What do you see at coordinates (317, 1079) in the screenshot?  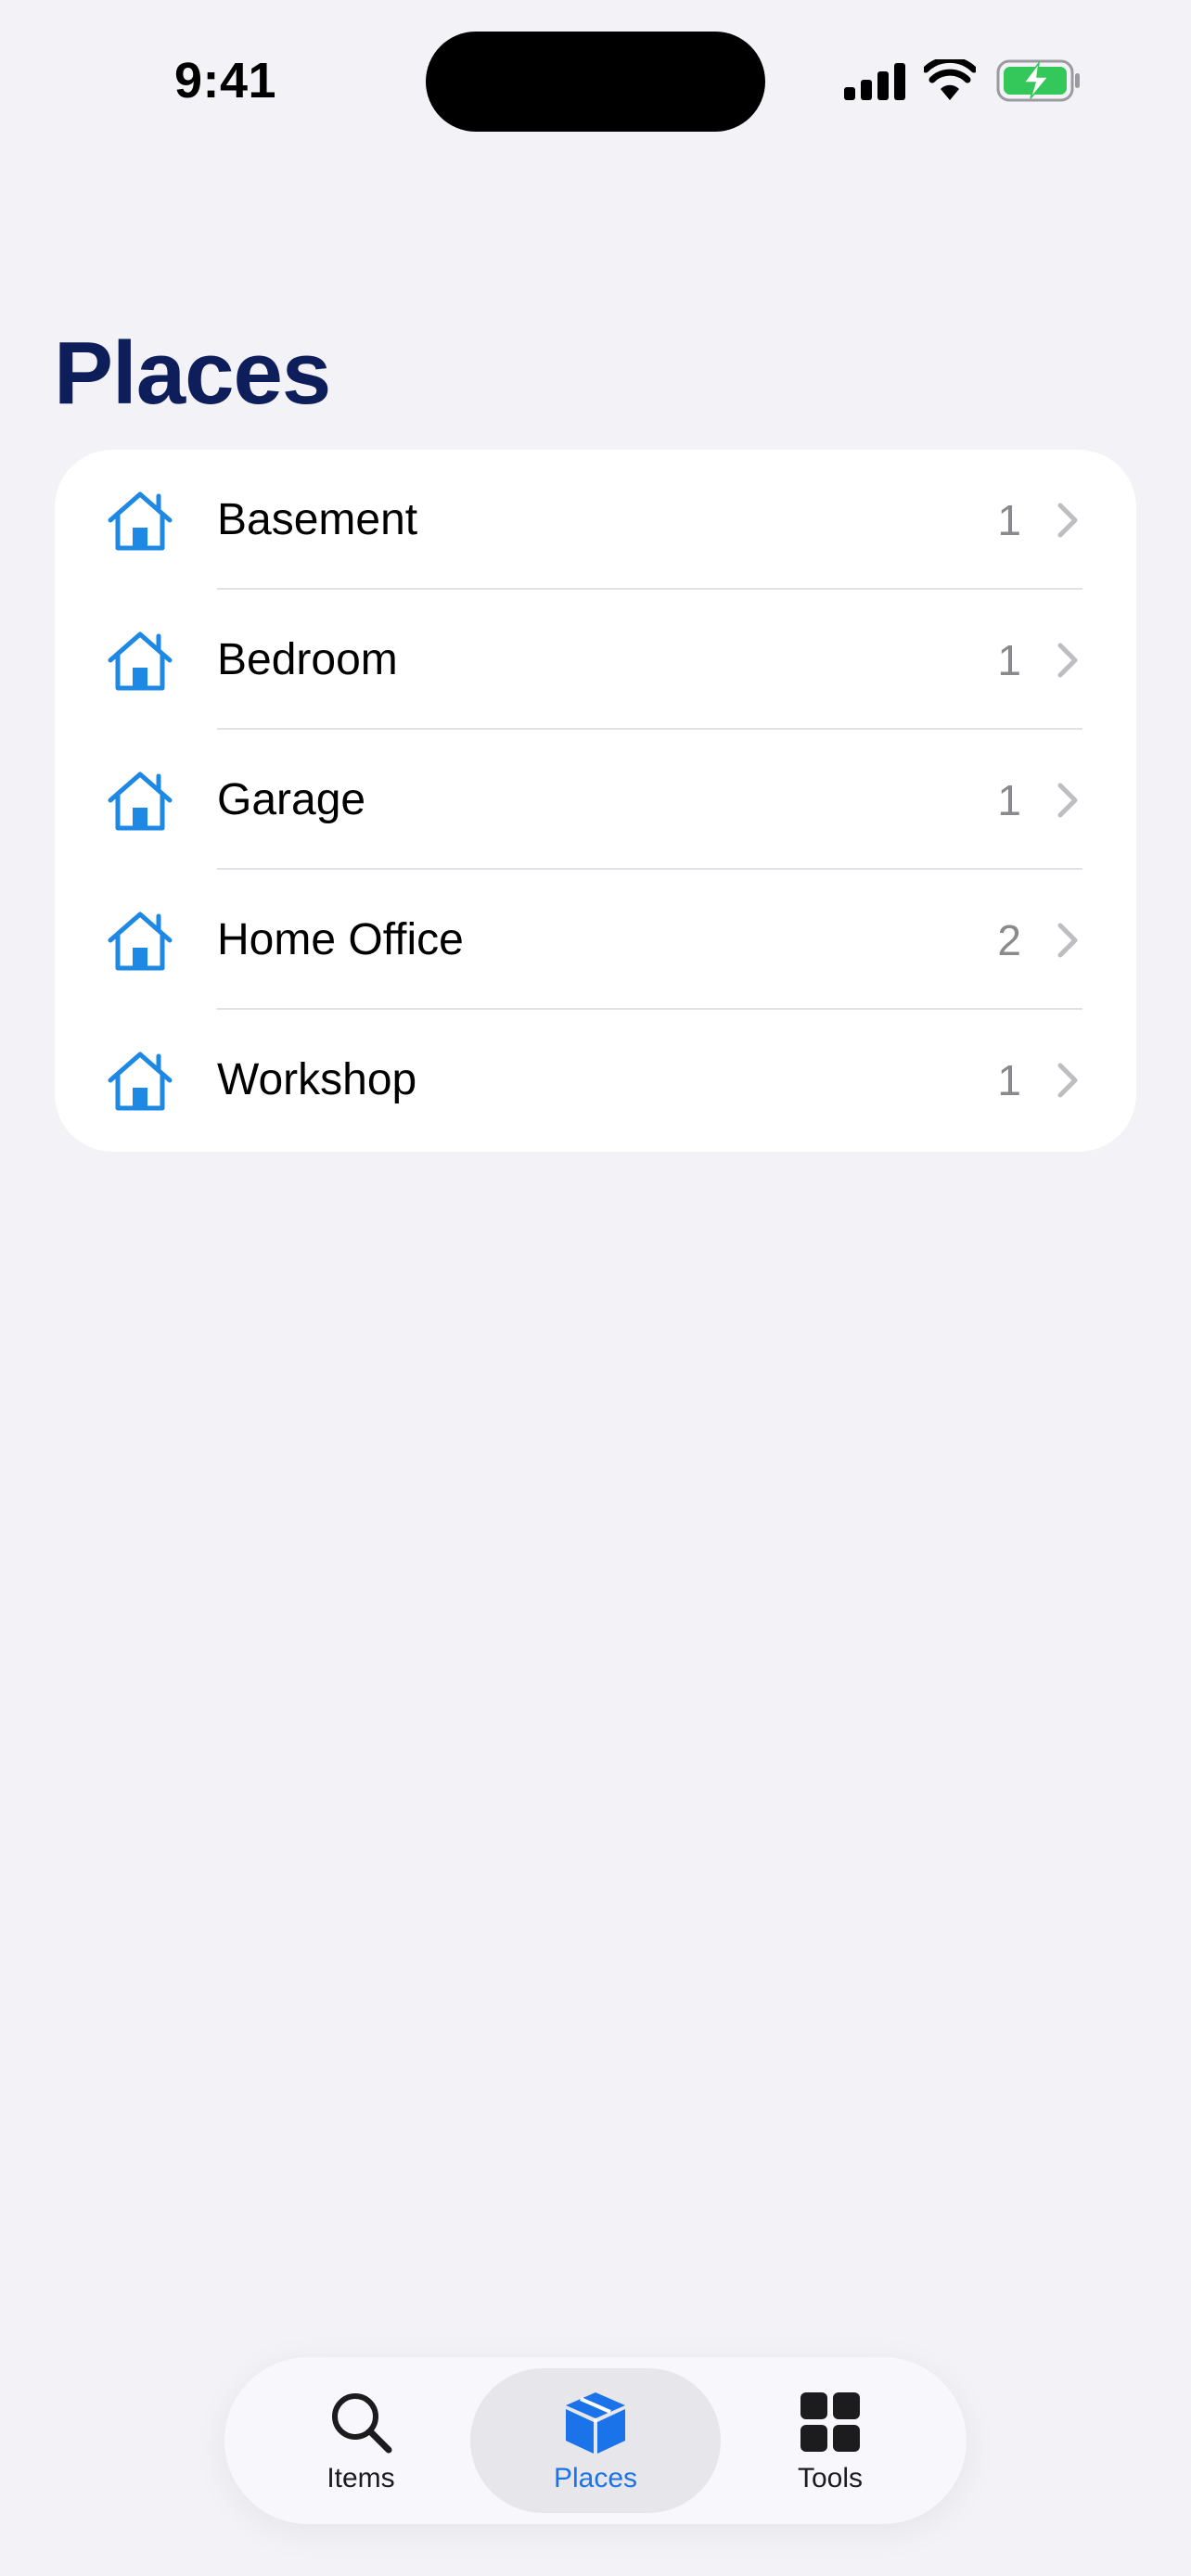 I see `list-item-label: Workshop` at bounding box center [317, 1079].